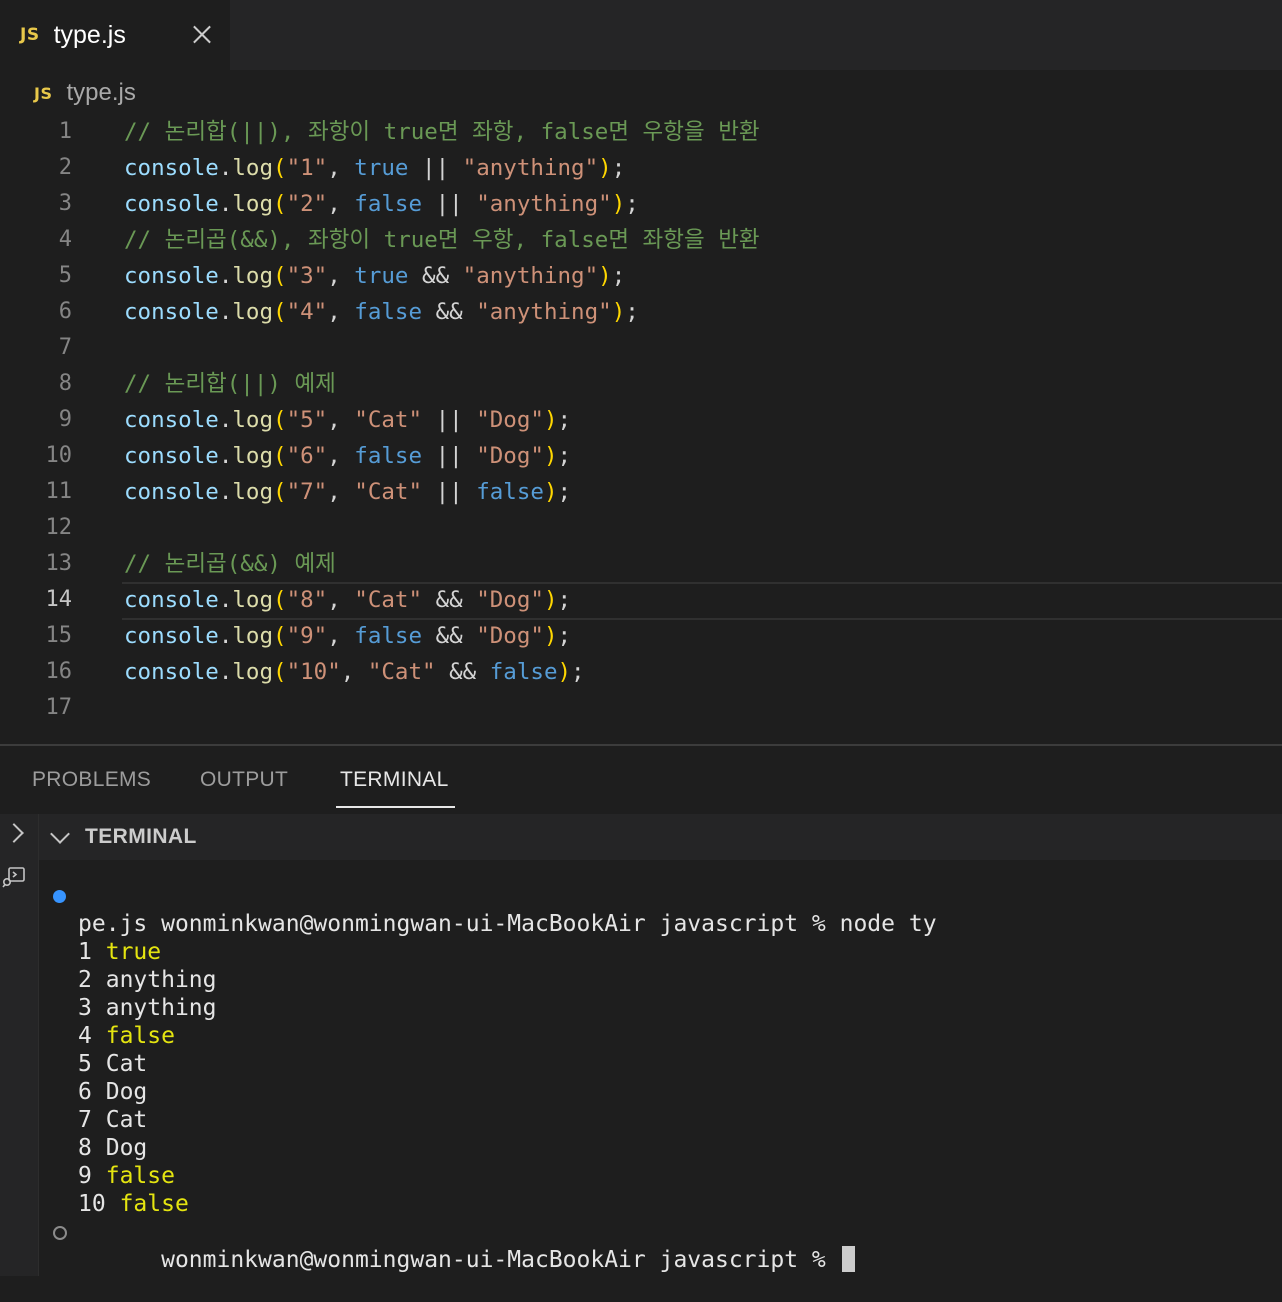 The width and height of the screenshot is (1282, 1302). What do you see at coordinates (140, 1036) in the screenshot?
I see `output-value: false` at bounding box center [140, 1036].